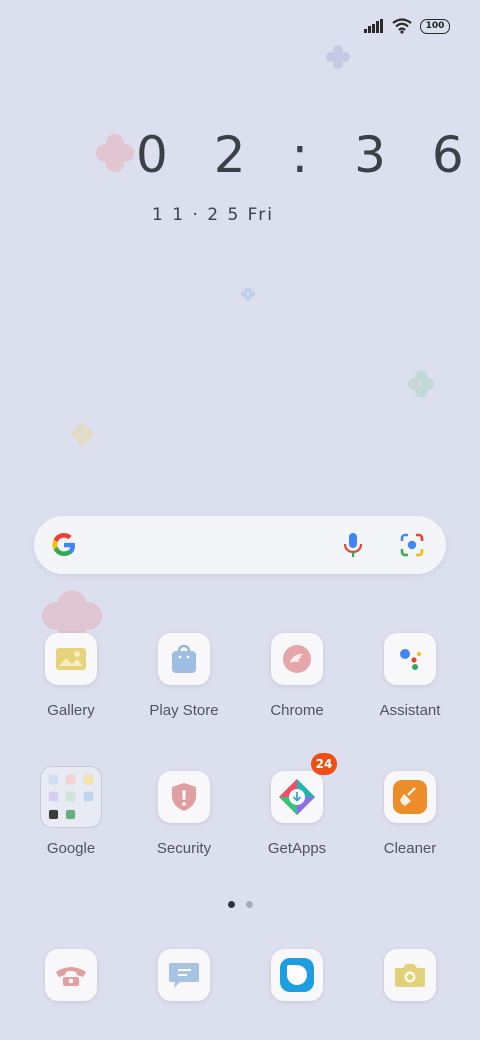 The width and height of the screenshot is (480, 1040). What do you see at coordinates (373, 26) in the screenshot?
I see `signal-icon` at bounding box center [373, 26].